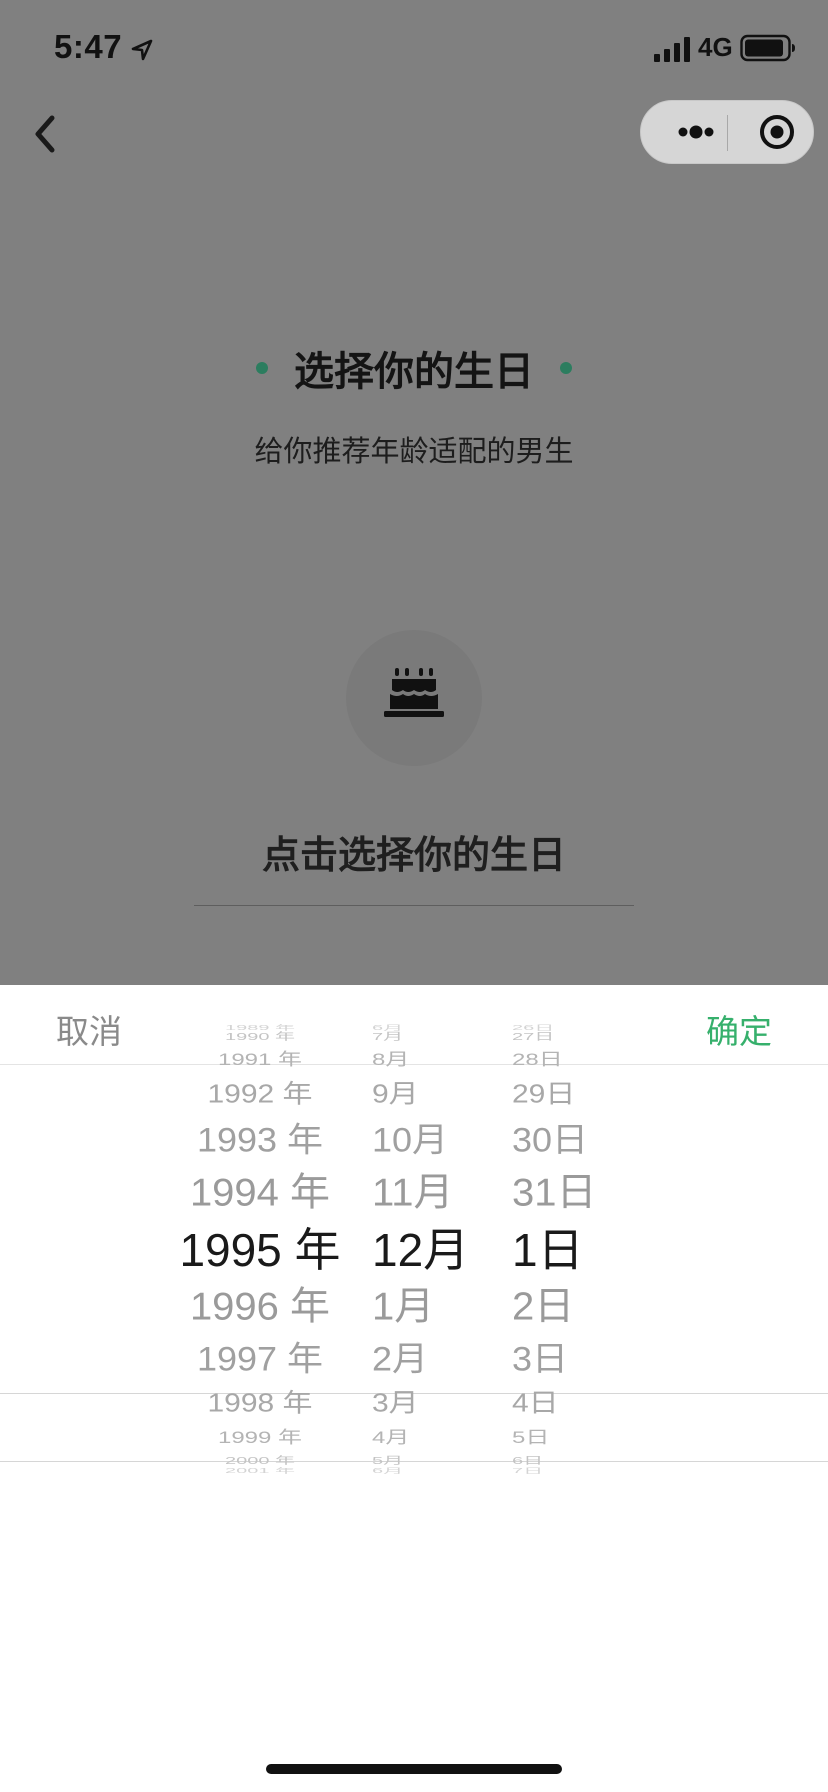  Describe the element at coordinates (715, 47) in the screenshot. I see `network-type: 4G` at that location.